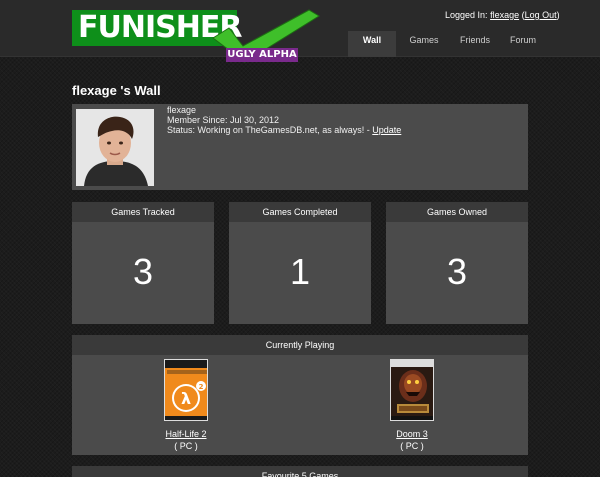 The height and width of the screenshot is (477, 600). What do you see at coordinates (300, 212) in the screenshot?
I see `stat-label: Games Completed` at bounding box center [300, 212].